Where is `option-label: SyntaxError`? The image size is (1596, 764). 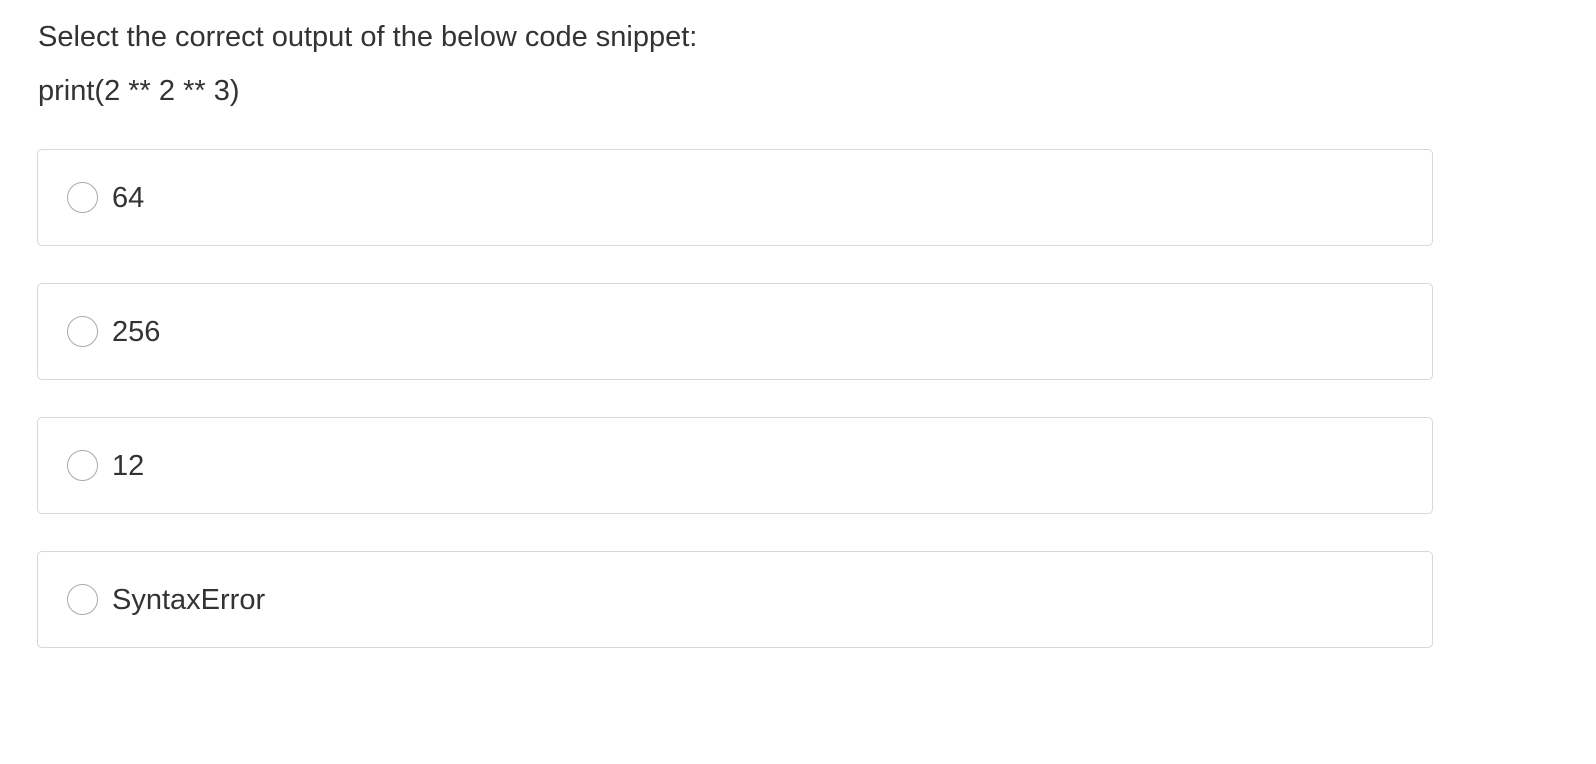
option-label: SyntaxError is located at coordinates (189, 599).